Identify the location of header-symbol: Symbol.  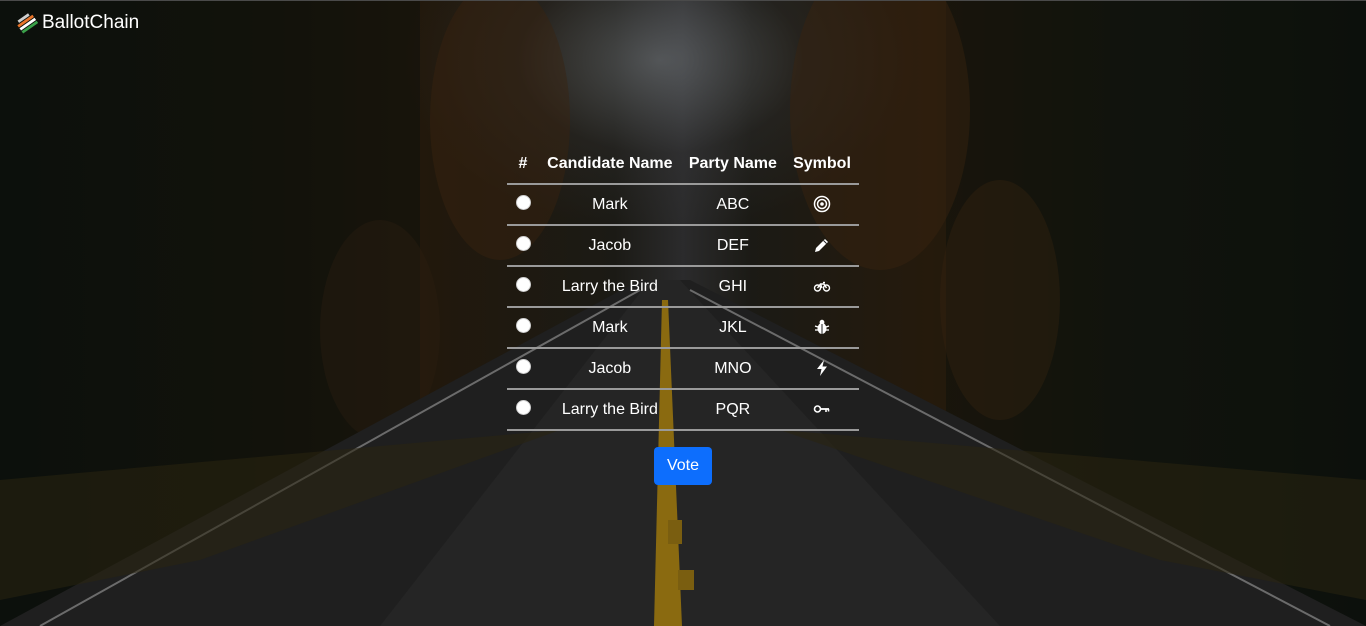
(822, 165).